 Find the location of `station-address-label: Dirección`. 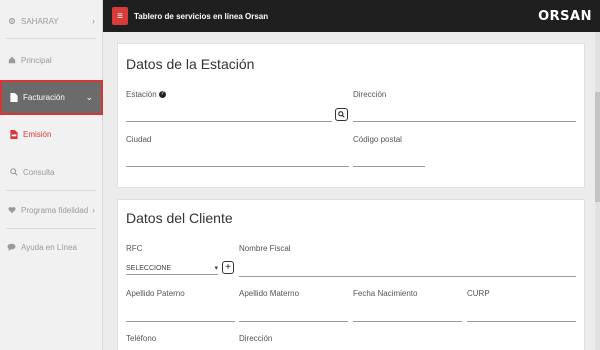

station-address-label: Dirección is located at coordinates (370, 94).